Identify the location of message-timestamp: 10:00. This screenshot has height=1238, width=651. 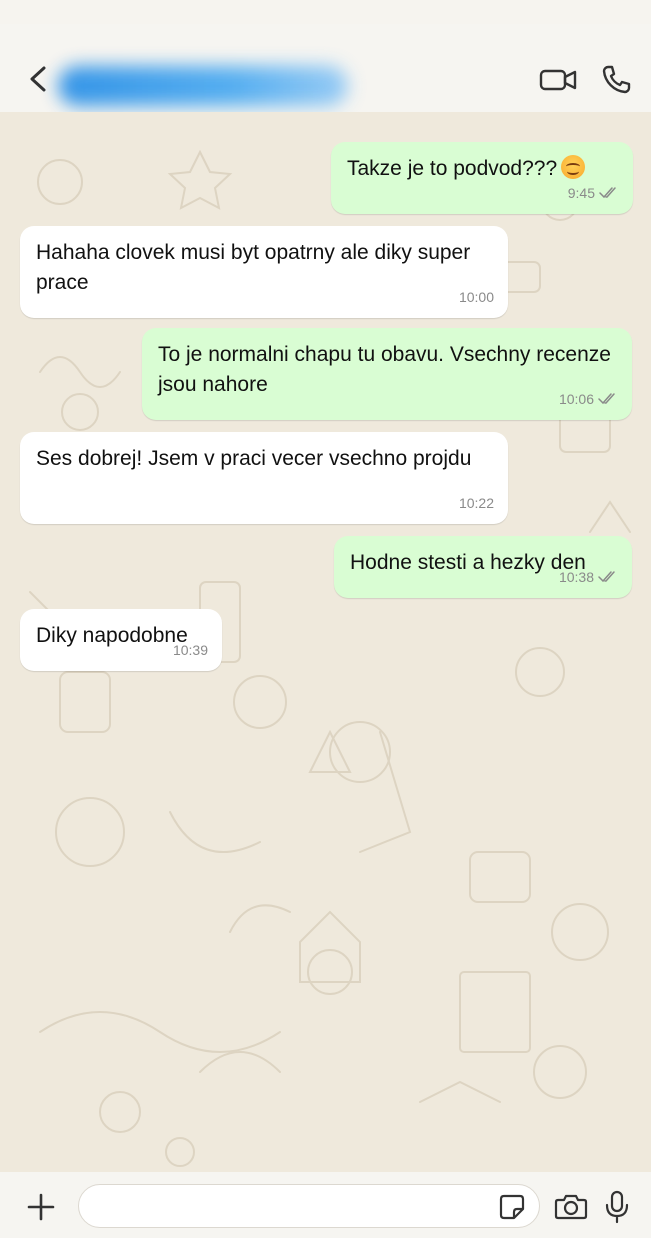
(476, 297).